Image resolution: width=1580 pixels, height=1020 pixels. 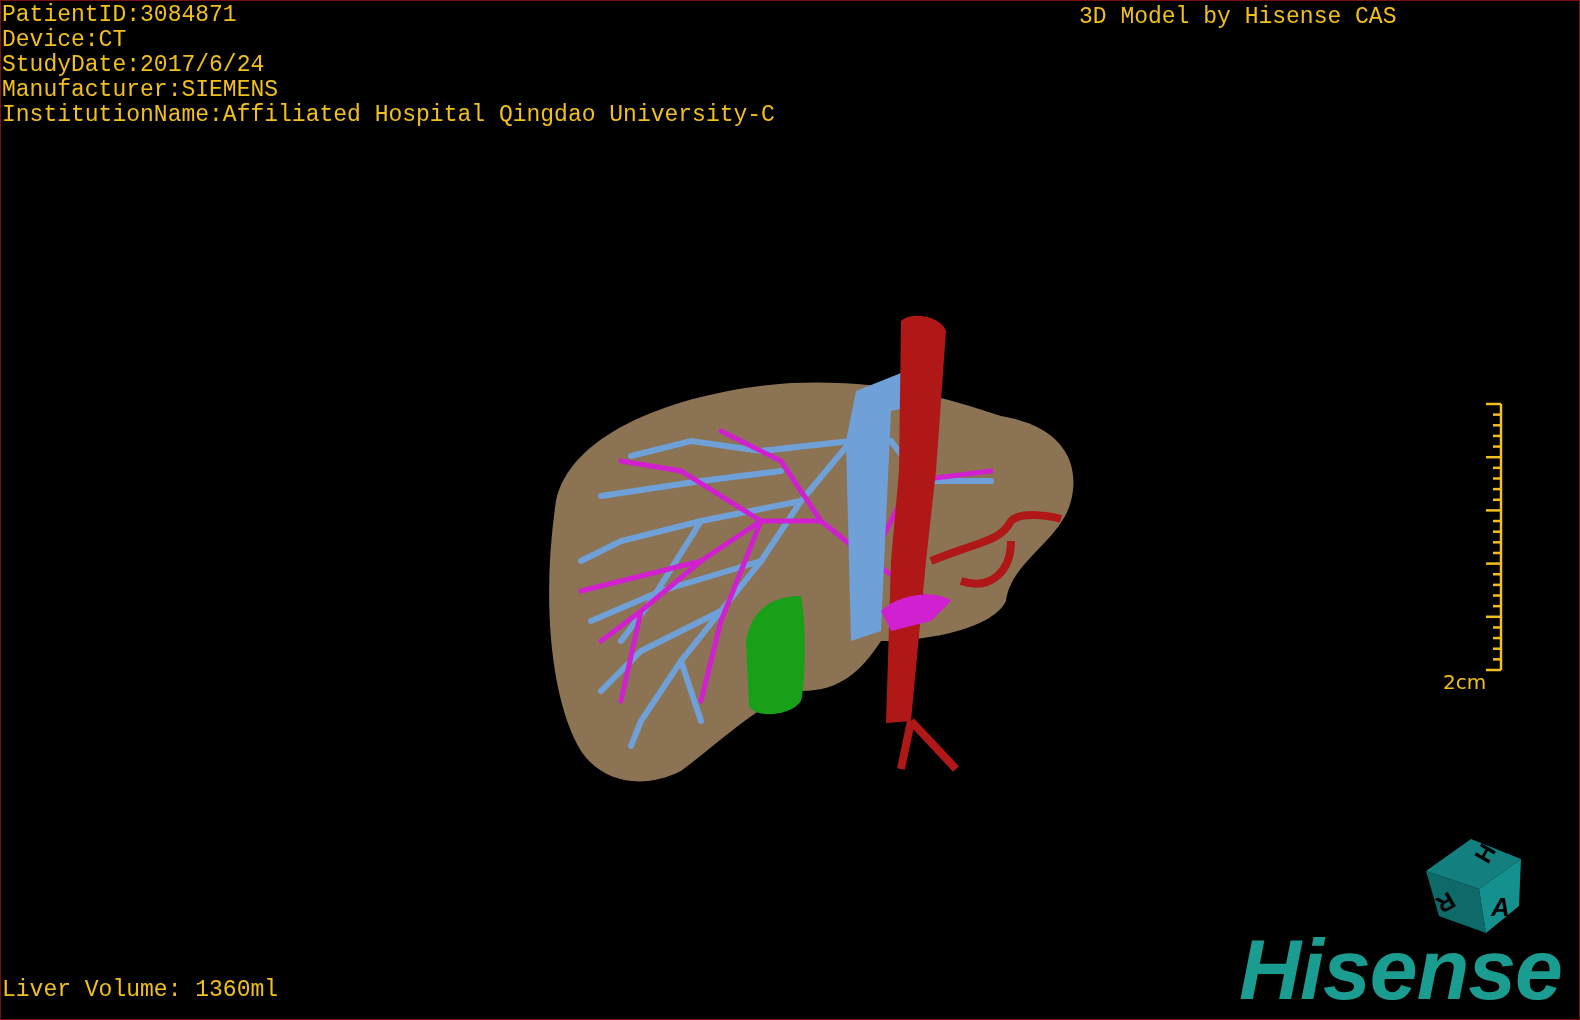 What do you see at coordinates (140, 990) in the screenshot?
I see `liver-volume-label: Liver Volume: 1360ml` at bounding box center [140, 990].